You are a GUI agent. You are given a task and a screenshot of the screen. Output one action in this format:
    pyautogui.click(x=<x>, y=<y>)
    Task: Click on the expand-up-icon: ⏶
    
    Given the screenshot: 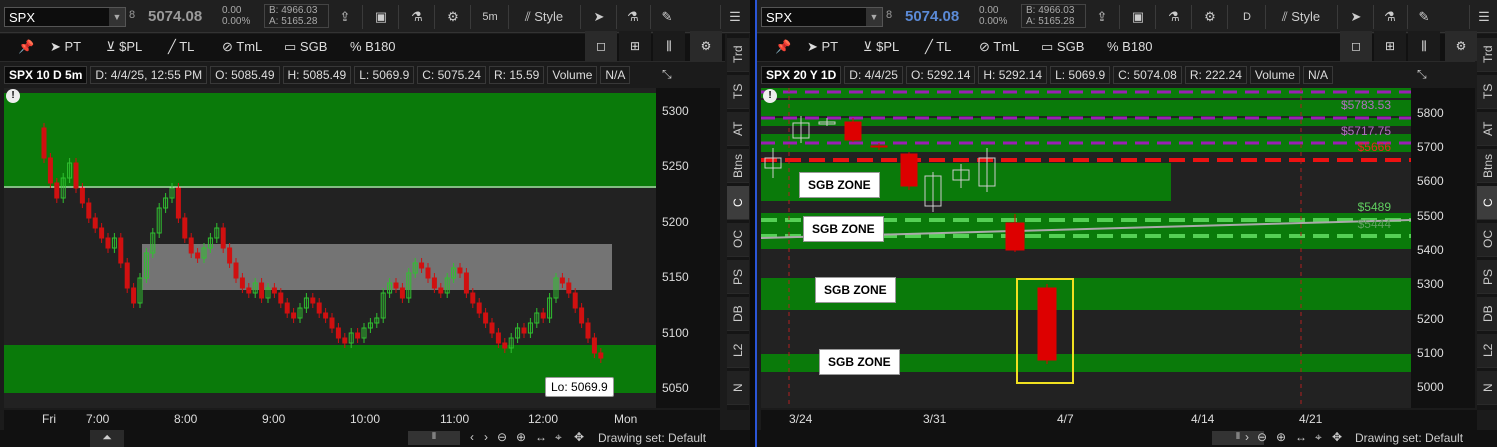 What is the action you would take?
    pyautogui.click(x=107, y=438)
    